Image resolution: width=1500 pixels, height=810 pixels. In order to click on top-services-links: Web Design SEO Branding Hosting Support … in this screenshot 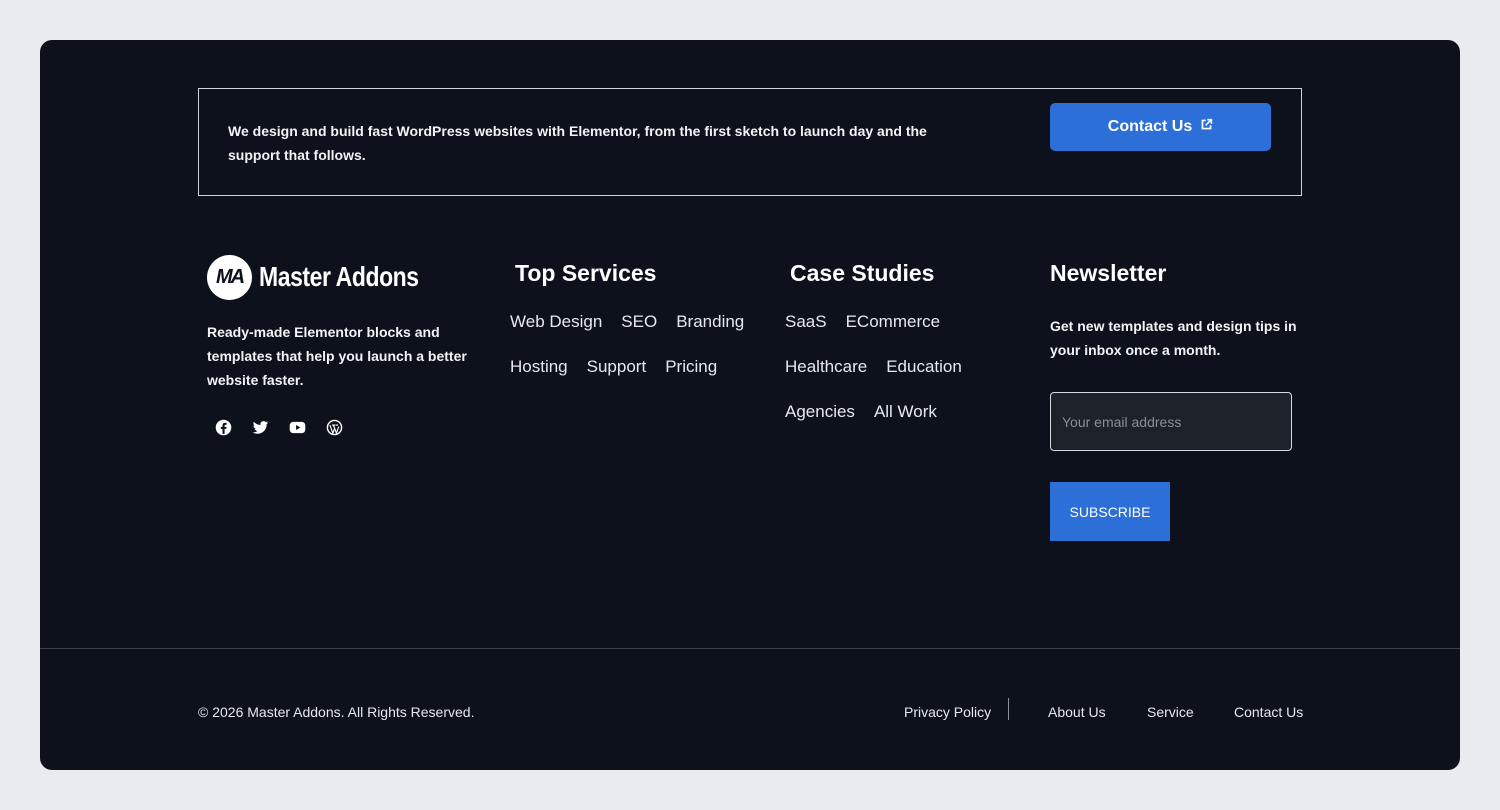, I will do `click(640, 344)`.